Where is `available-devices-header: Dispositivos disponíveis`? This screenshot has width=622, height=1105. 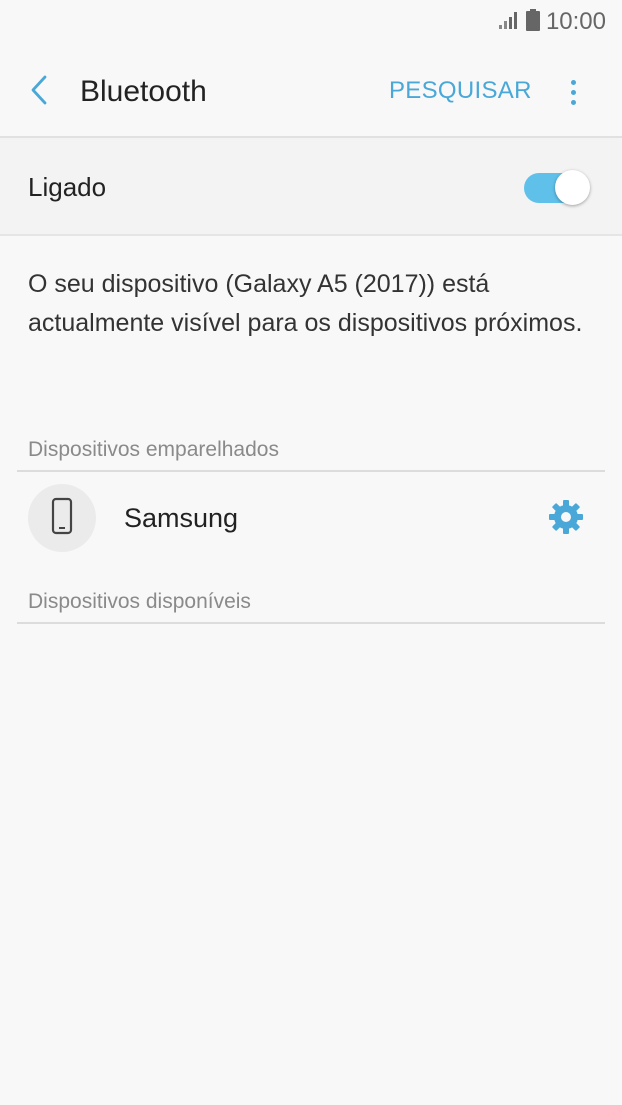 available-devices-header: Dispositivos disponíveis is located at coordinates (311, 604).